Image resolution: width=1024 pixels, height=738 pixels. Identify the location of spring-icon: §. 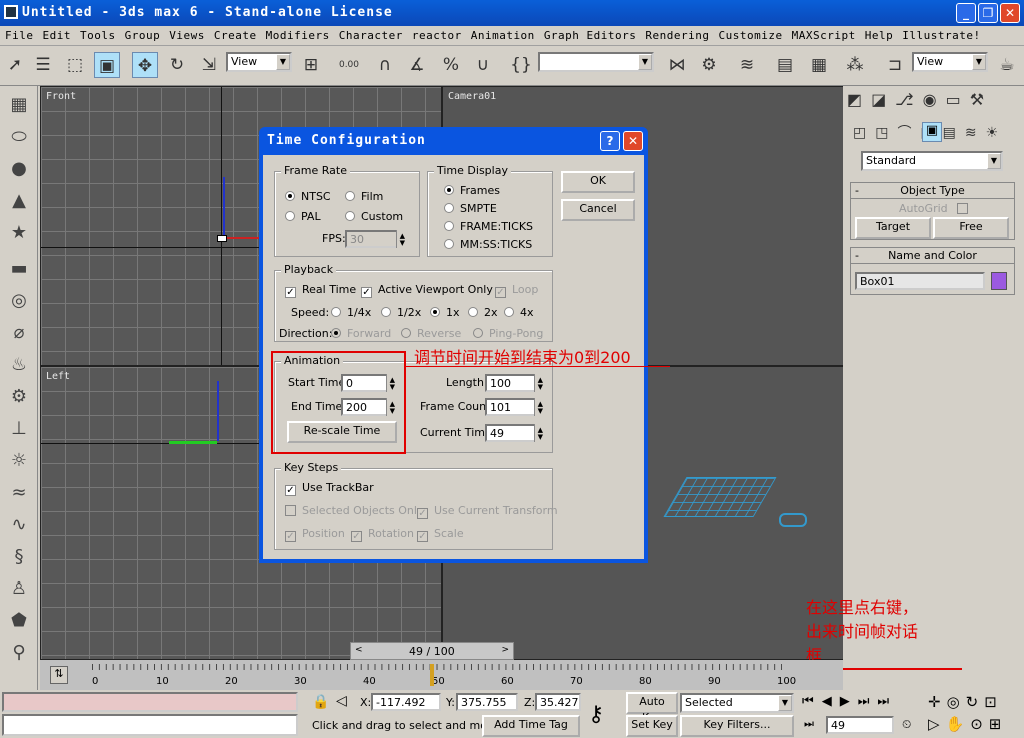
(19, 559).